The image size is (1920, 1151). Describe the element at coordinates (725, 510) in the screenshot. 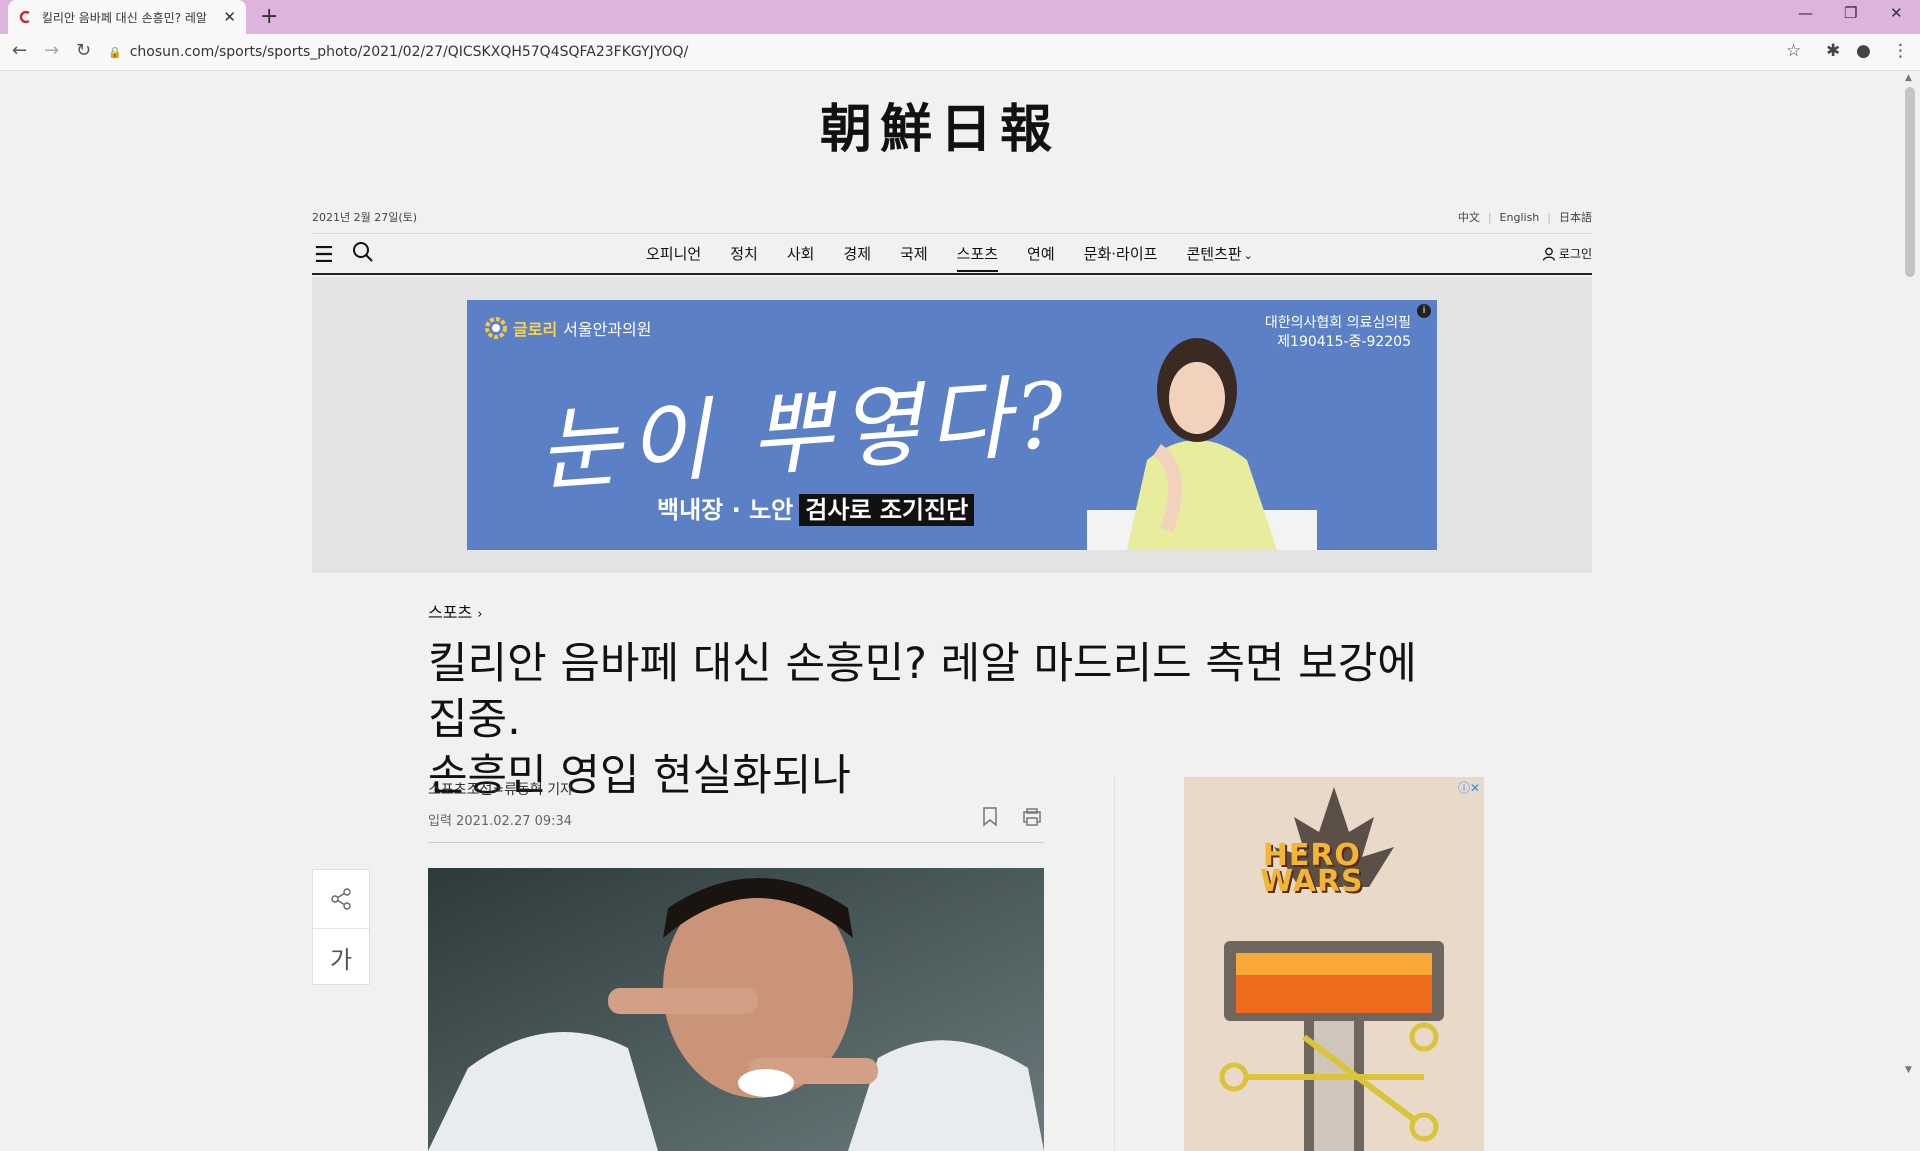

I see `banner-sub-left: 백내장 · 노안` at that location.